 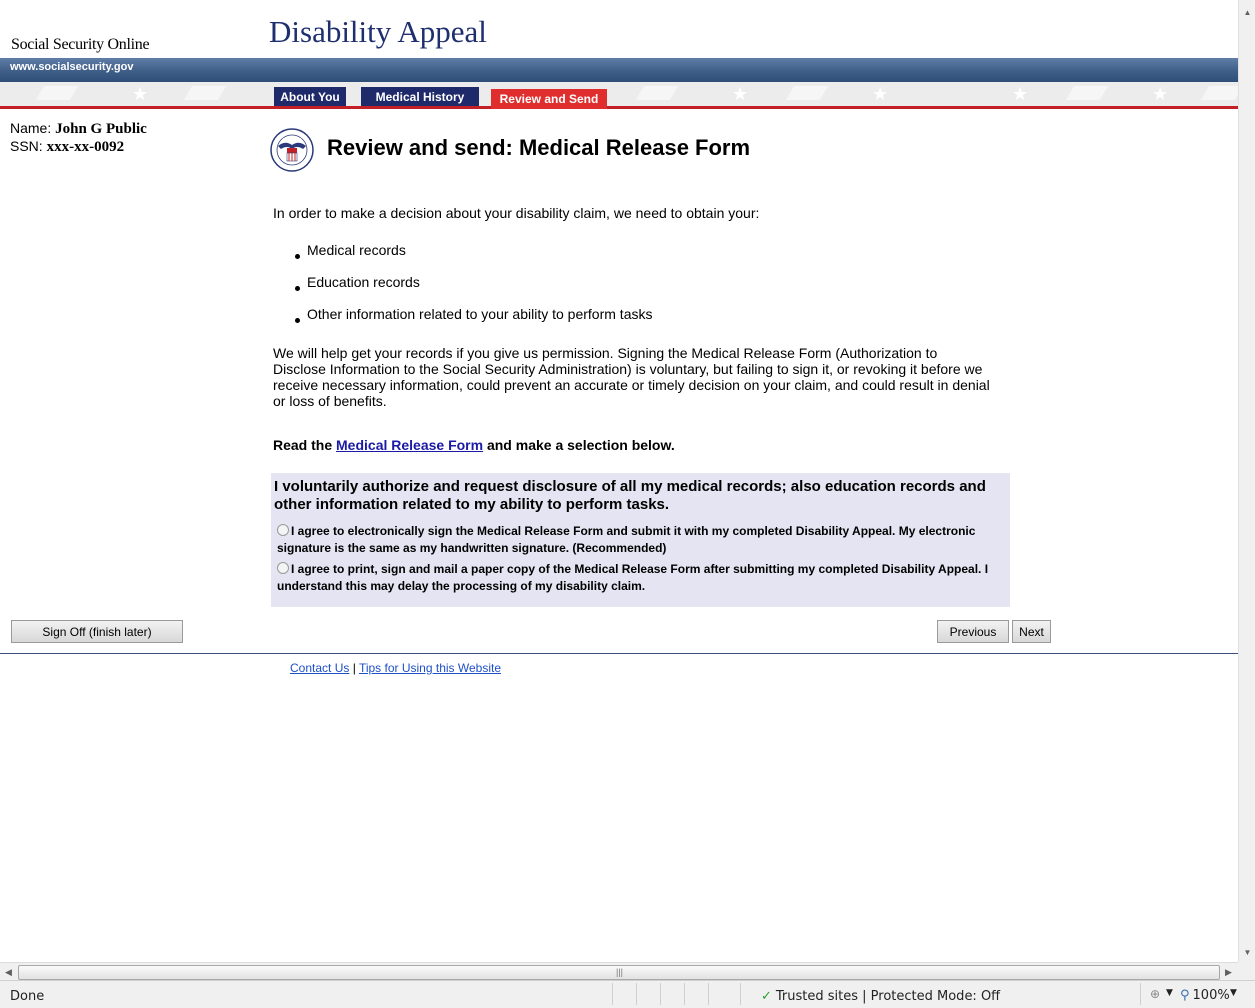 I want to click on zoom-level: 100%, so click(x=1211, y=995).